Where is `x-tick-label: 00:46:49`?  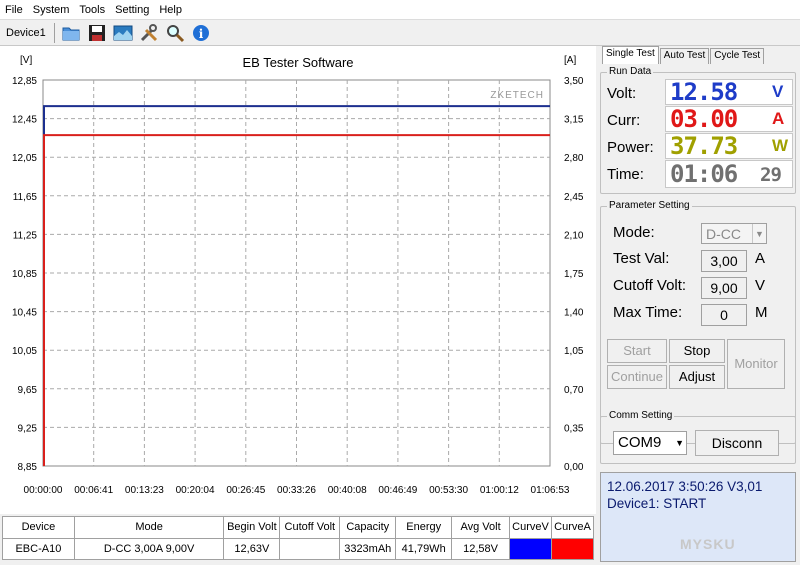 x-tick-label: 00:46:49 is located at coordinates (397, 490).